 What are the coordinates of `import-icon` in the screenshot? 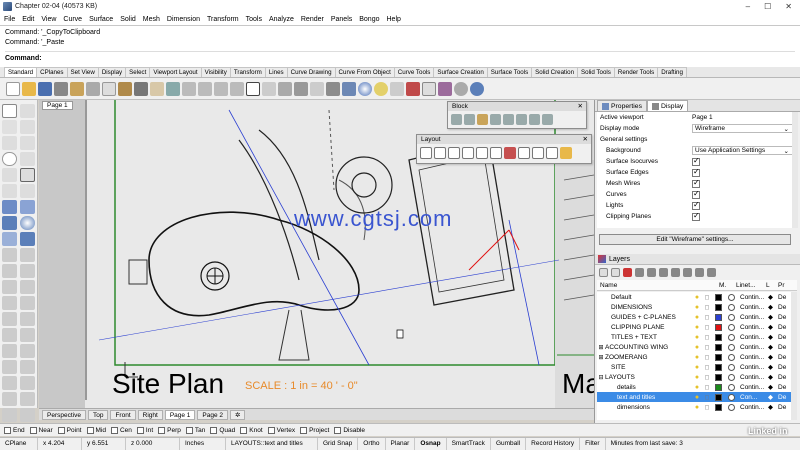 It's located at (77, 88).